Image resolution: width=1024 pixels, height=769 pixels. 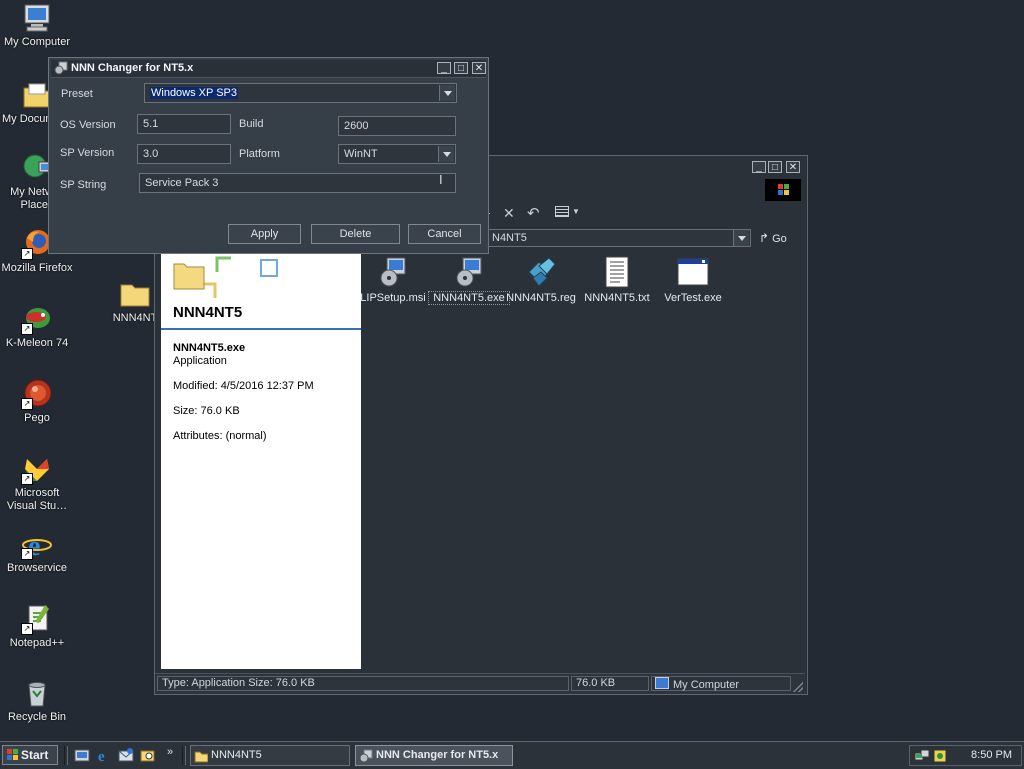 What do you see at coordinates (444, 68) in the screenshot?
I see `dialog-minimize-button: _` at bounding box center [444, 68].